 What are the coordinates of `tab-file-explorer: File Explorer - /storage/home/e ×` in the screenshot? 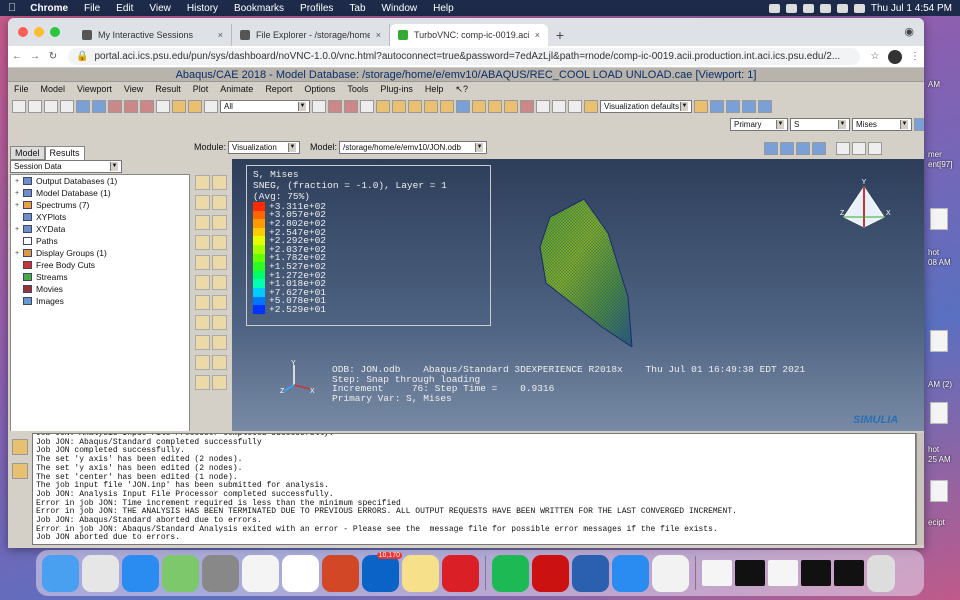 It's located at (311, 35).